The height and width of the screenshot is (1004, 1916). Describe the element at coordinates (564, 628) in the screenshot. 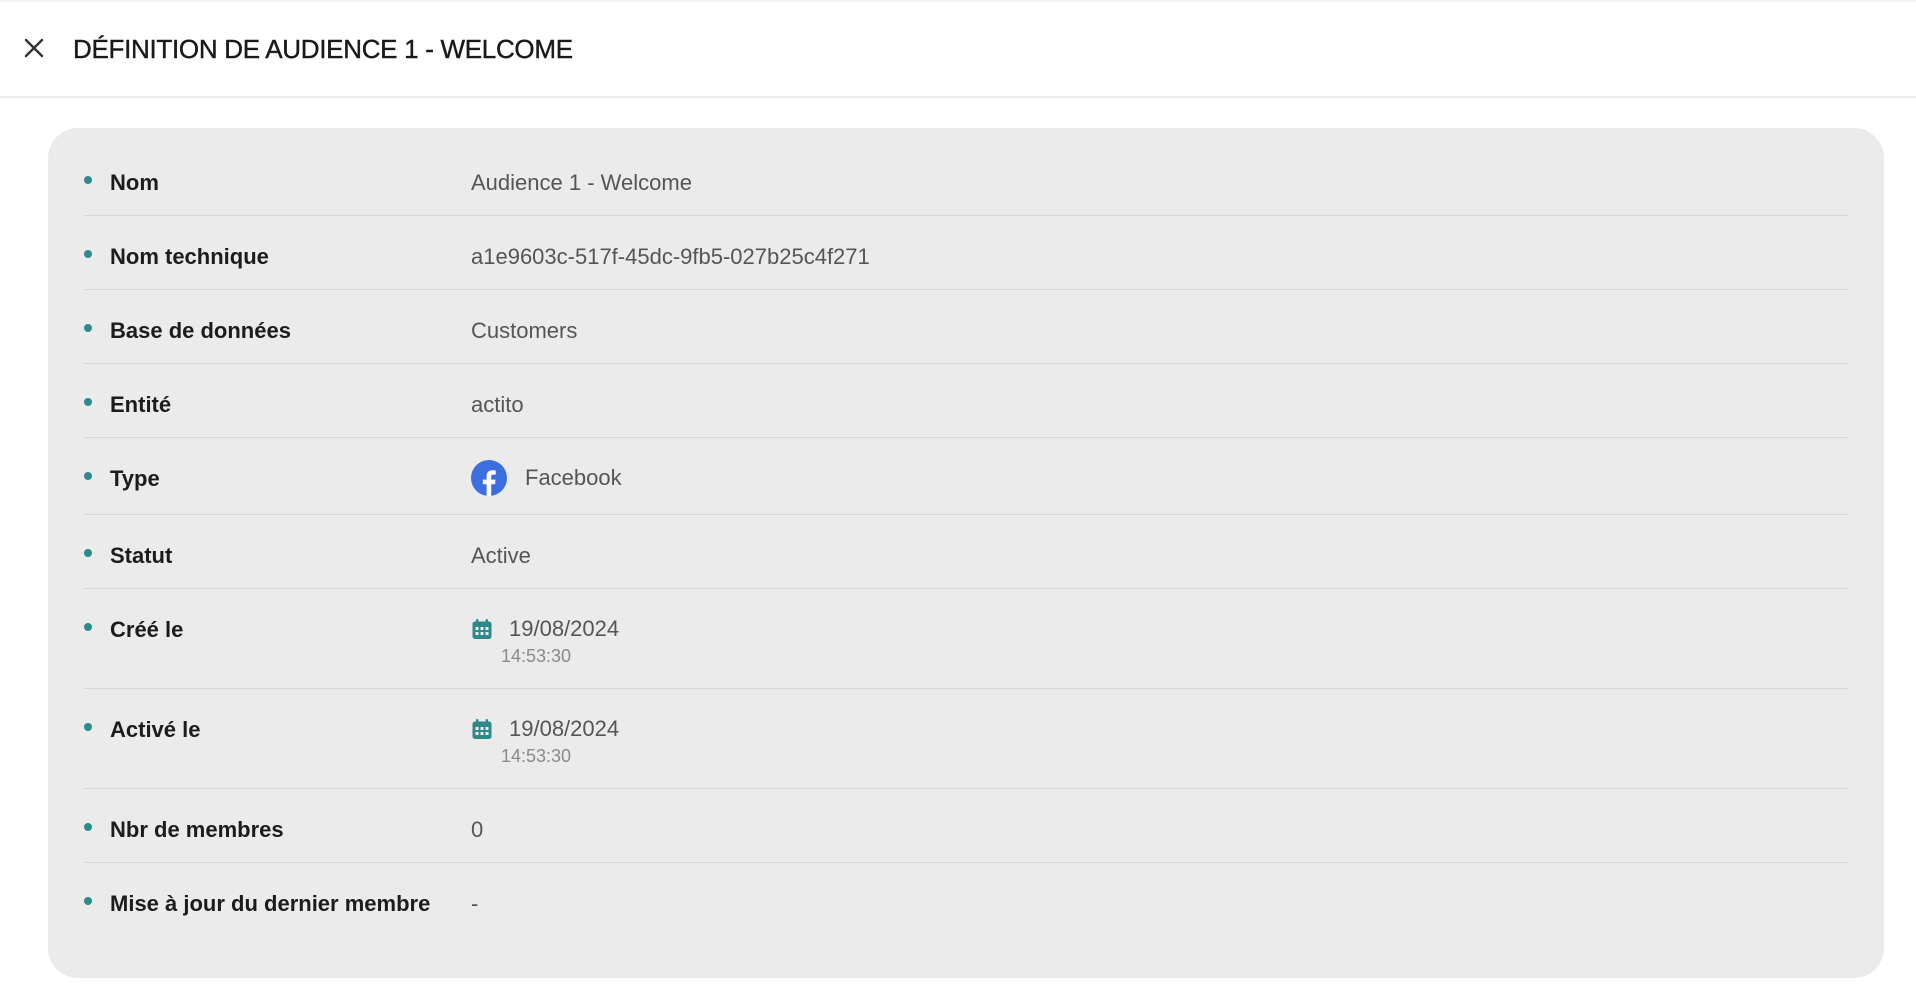

I see `created-date: 19/08/2024` at that location.